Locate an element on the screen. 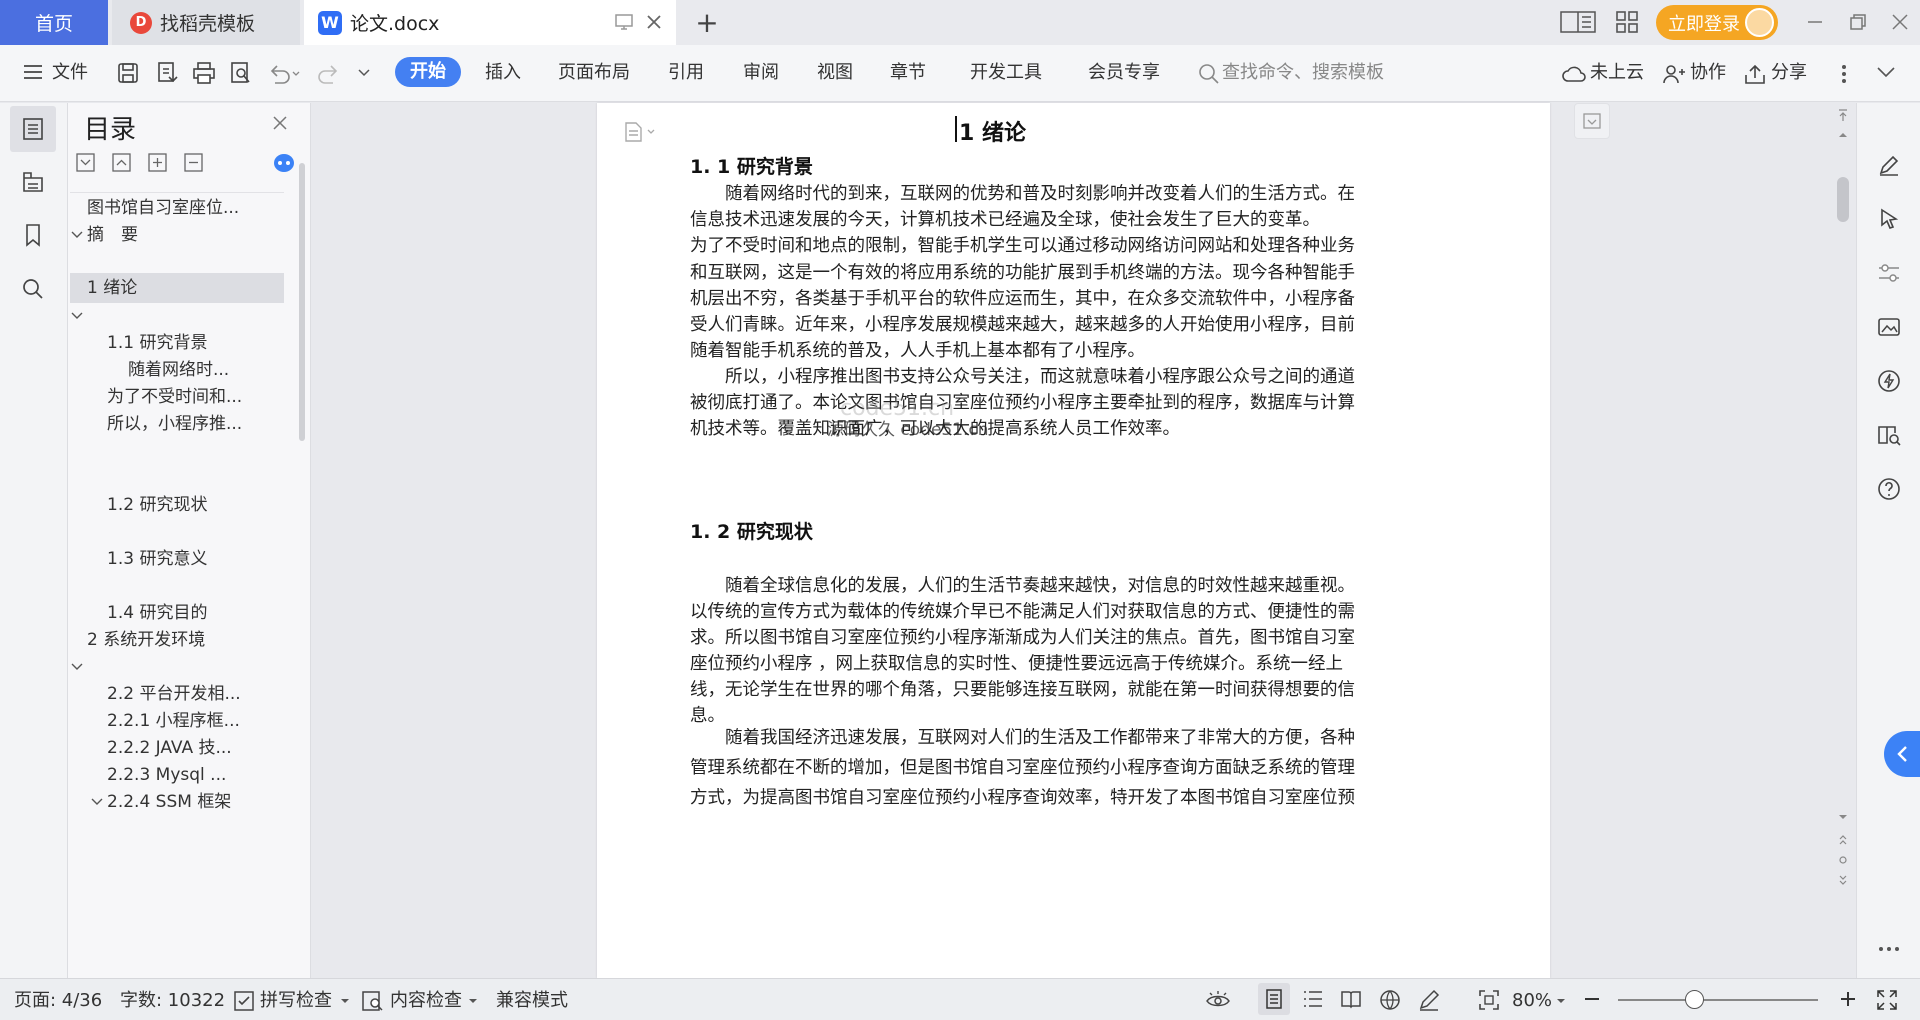  adjust-sliders-icon is located at coordinates (1889, 273).